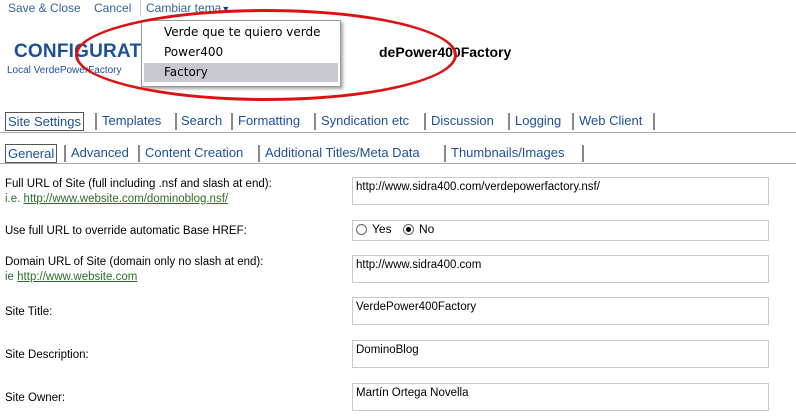 The width and height of the screenshot is (796, 417). What do you see at coordinates (462, 120) in the screenshot?
I see `tab-discussion: Discussion` at bounding box center [462, 120].